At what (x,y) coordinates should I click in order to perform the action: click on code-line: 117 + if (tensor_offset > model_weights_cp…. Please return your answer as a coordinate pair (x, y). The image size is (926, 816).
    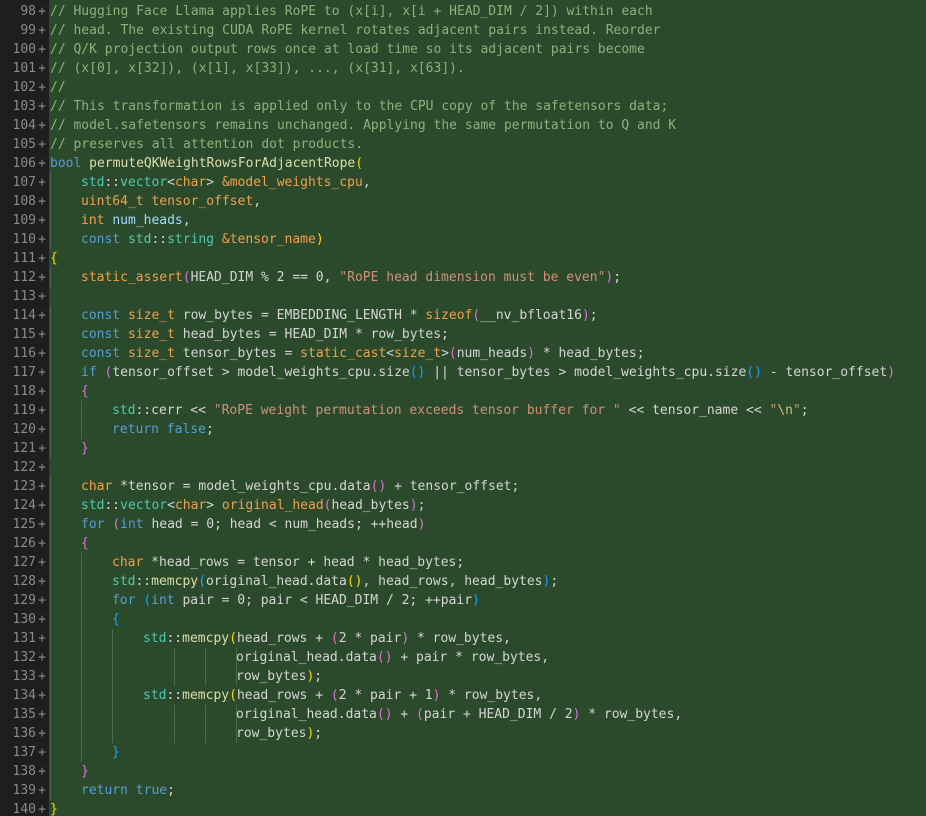
    Looking at the image, I should click on (463, 372).